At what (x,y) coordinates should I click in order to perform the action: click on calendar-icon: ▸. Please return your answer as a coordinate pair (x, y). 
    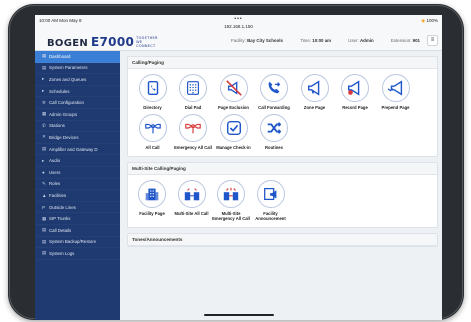
    Looking at the image, I should click on (43, 91).